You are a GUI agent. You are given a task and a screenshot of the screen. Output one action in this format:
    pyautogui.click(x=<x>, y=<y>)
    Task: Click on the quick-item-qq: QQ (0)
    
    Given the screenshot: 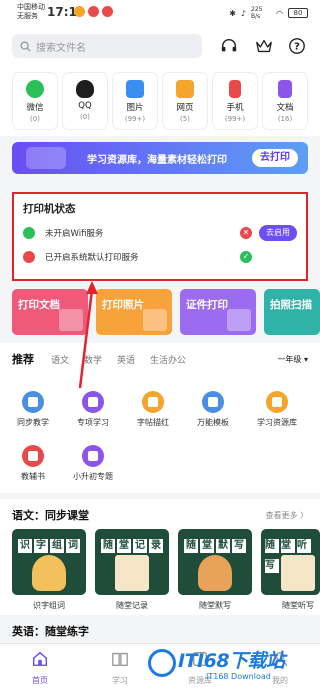 What is the action you would take?
    pyautogui.click(x=85, y=101)
    